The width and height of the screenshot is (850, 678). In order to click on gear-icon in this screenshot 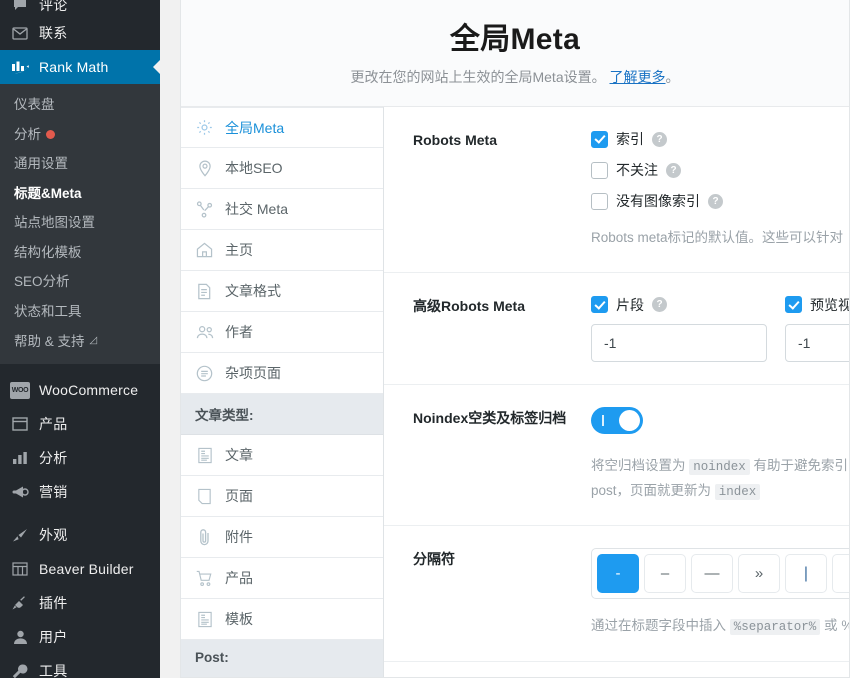, I will do `click(204, 127)`.